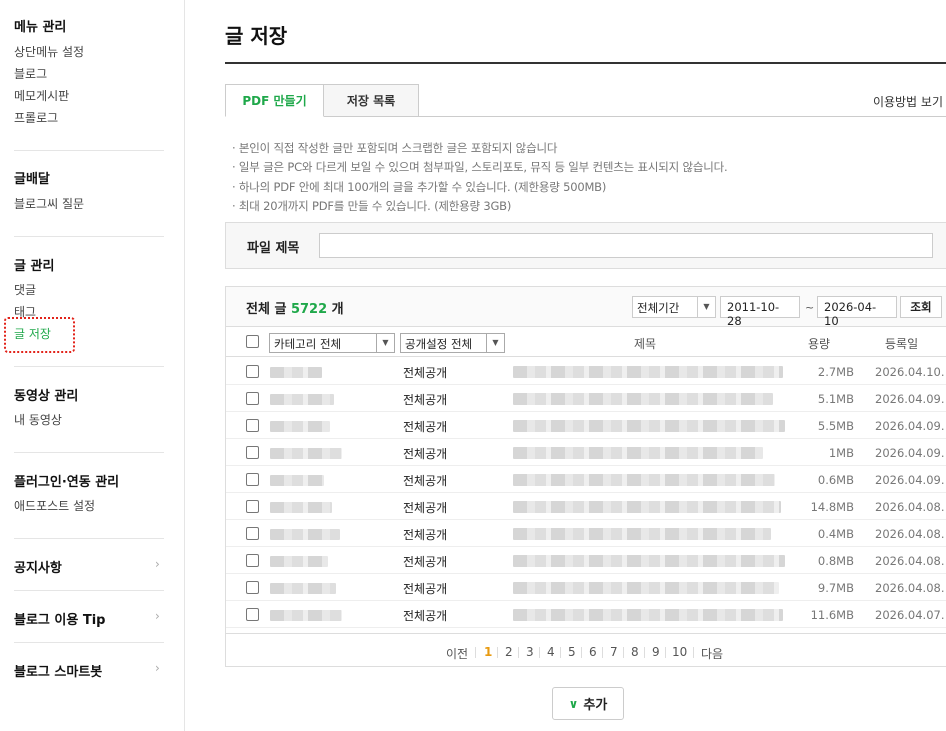  What do you see at coordinates (157, 668) in the screenshot?
I see `chevron-right-icon: ›` at bounding box center [157, 668].